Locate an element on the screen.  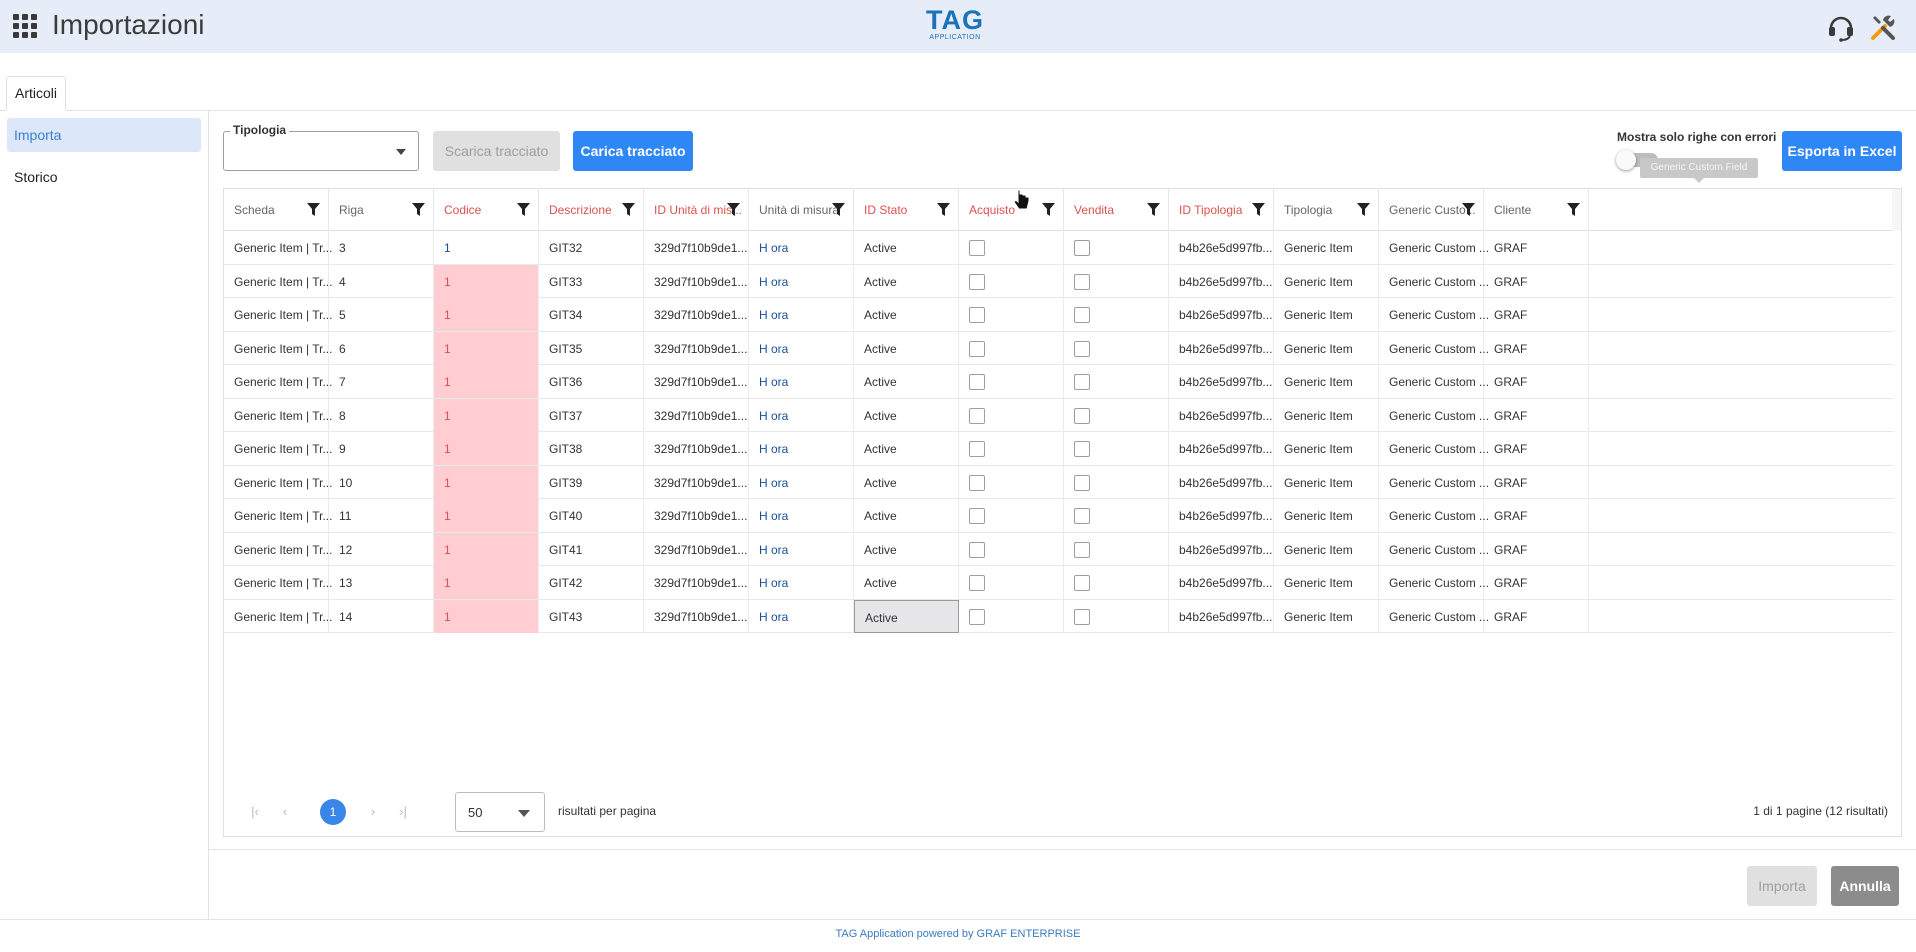
cell-descrizione: GIT41 is located at coordinates (591, 549).